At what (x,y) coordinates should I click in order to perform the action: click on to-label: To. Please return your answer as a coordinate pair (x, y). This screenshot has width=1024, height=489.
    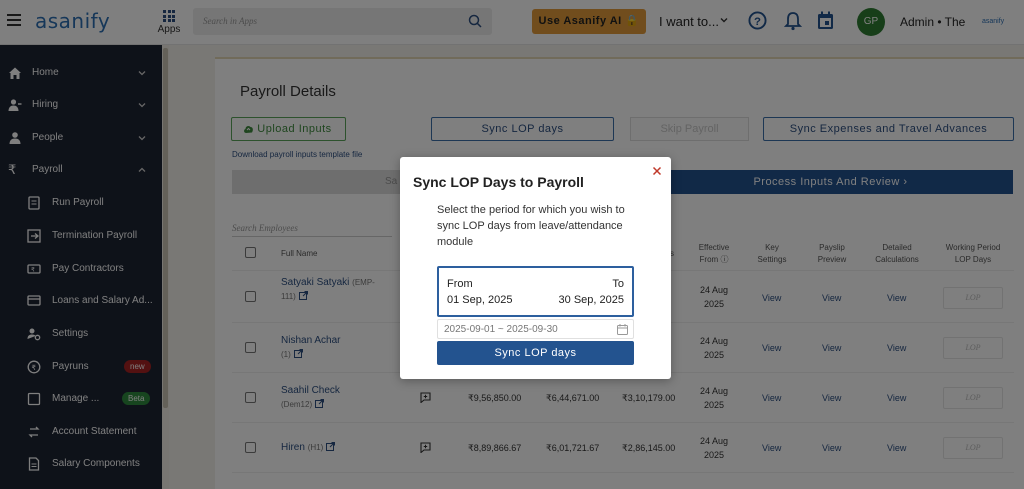
    Looking at the image, I should click on (618, 284).